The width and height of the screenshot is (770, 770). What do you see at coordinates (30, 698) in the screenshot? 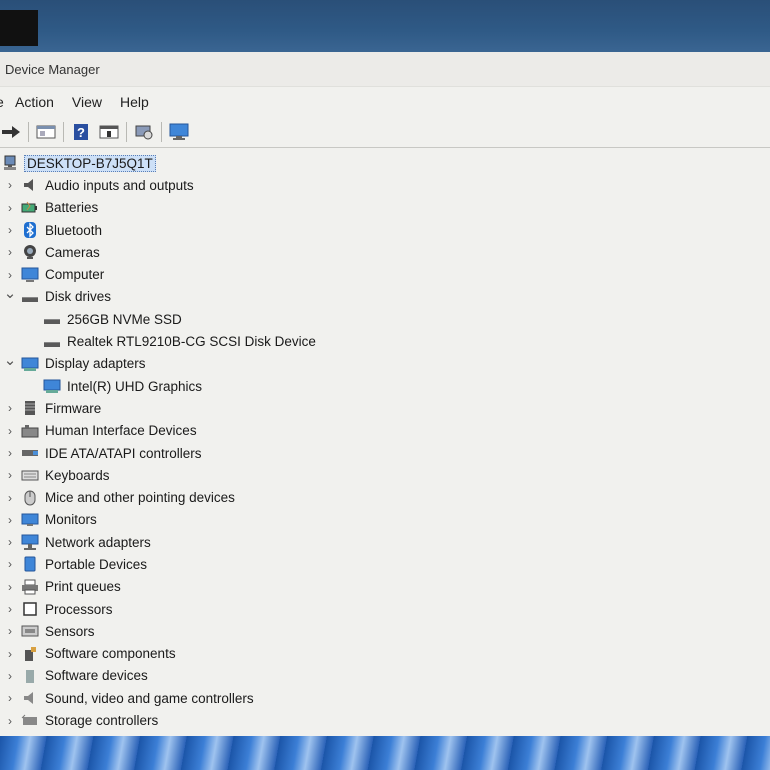
I see `sound-icon` at bounding box center [30, 698].